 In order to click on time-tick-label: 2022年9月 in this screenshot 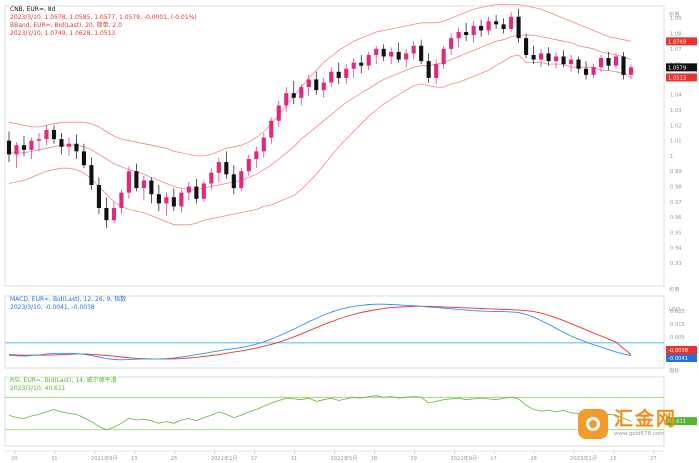, I will do `click(463, 458)`.